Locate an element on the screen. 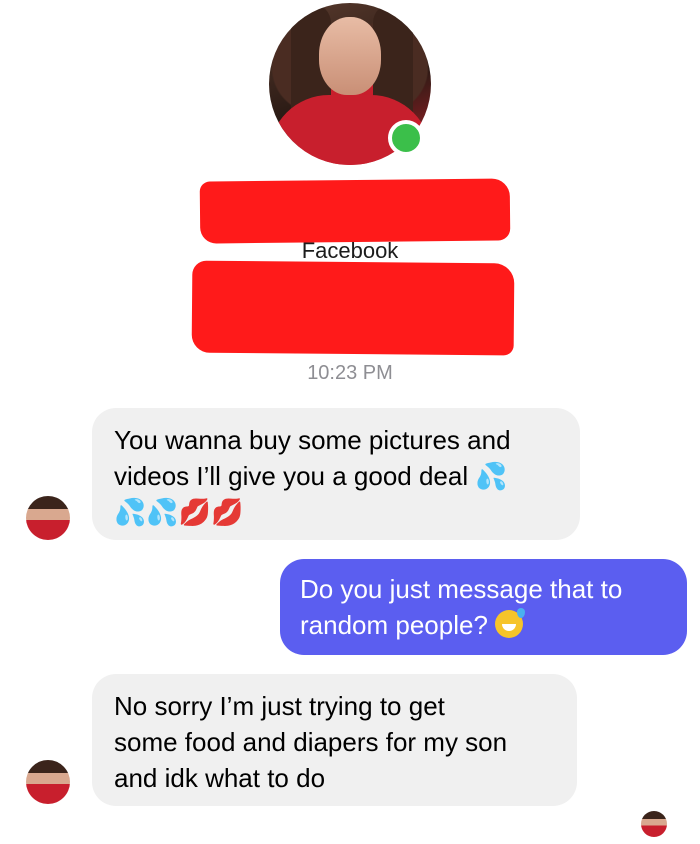  message-timestamp: 10:23 PM is located at coordinates (350, 373).